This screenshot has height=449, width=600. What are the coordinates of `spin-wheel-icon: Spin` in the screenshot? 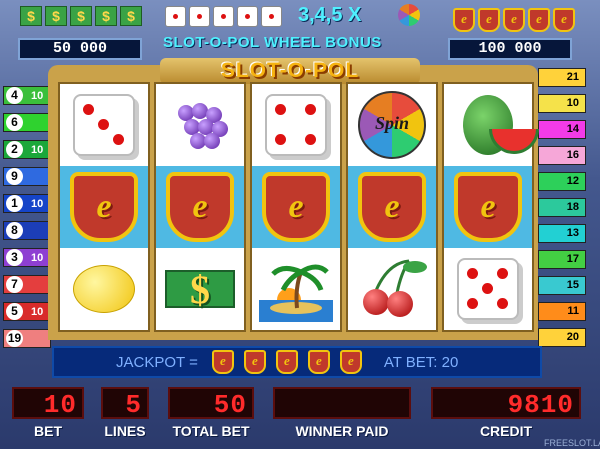 It's located at (392, 125).